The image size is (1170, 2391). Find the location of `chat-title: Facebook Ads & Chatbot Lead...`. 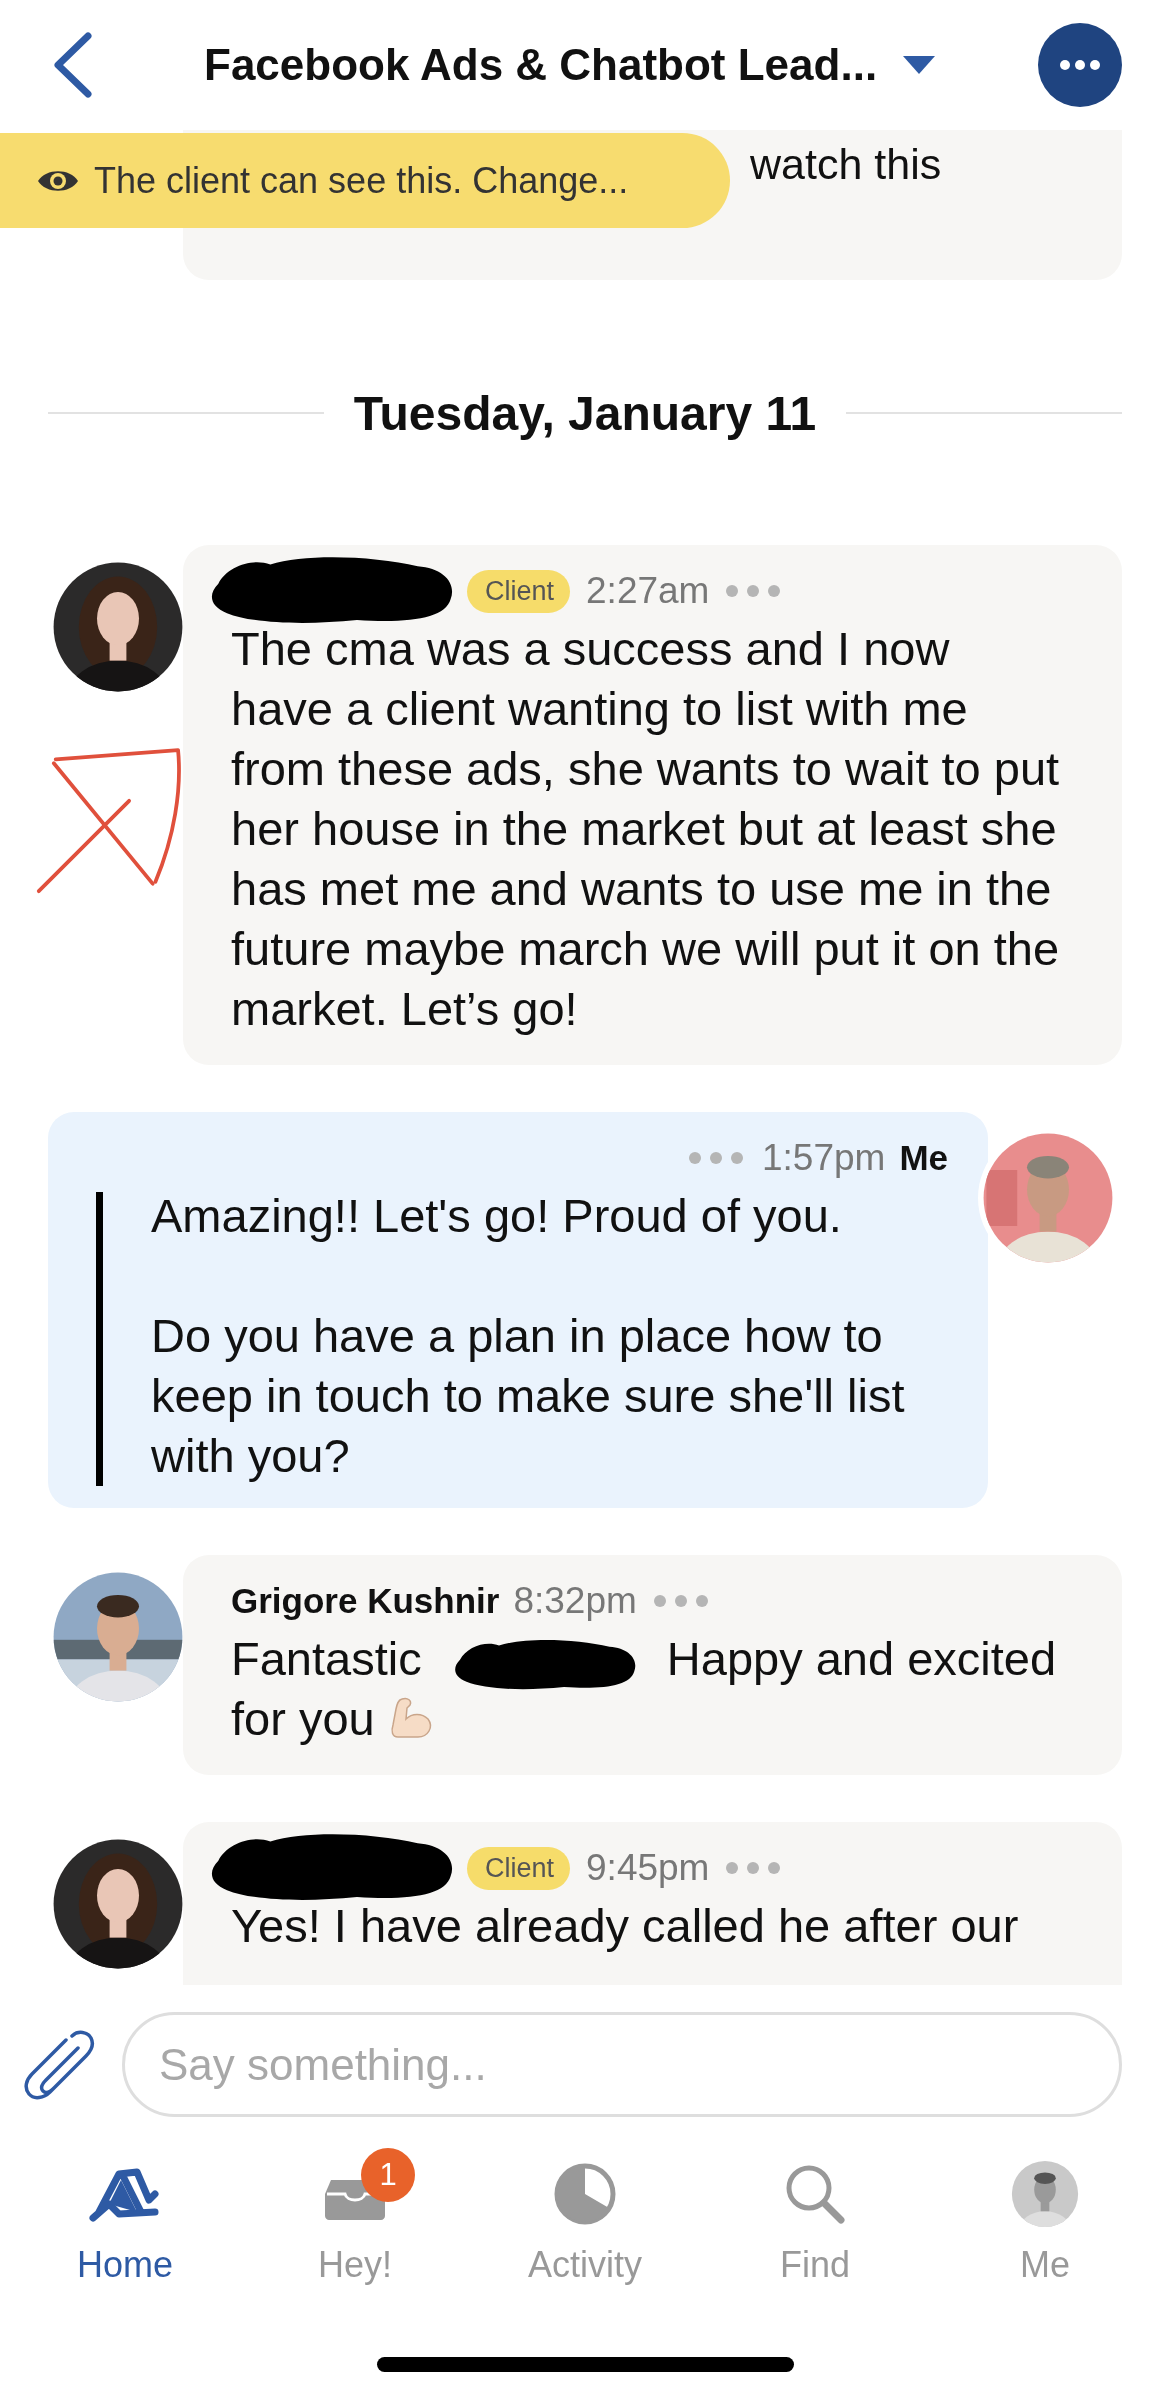

chat-title: Facebook Ads & Chatbot Lead... is located at coordinates (541, 65).